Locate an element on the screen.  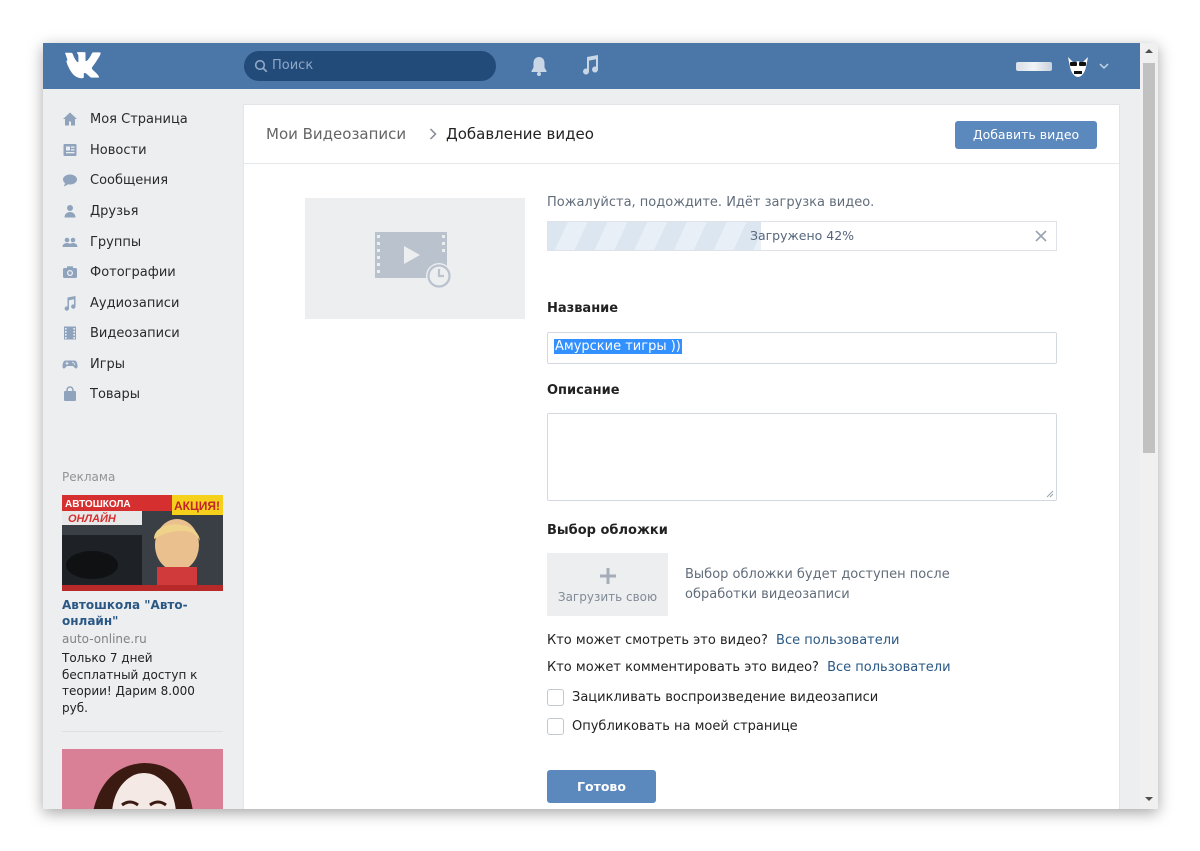
video-title-value: Амурские тигры )) is located at coordinates (618, 346).